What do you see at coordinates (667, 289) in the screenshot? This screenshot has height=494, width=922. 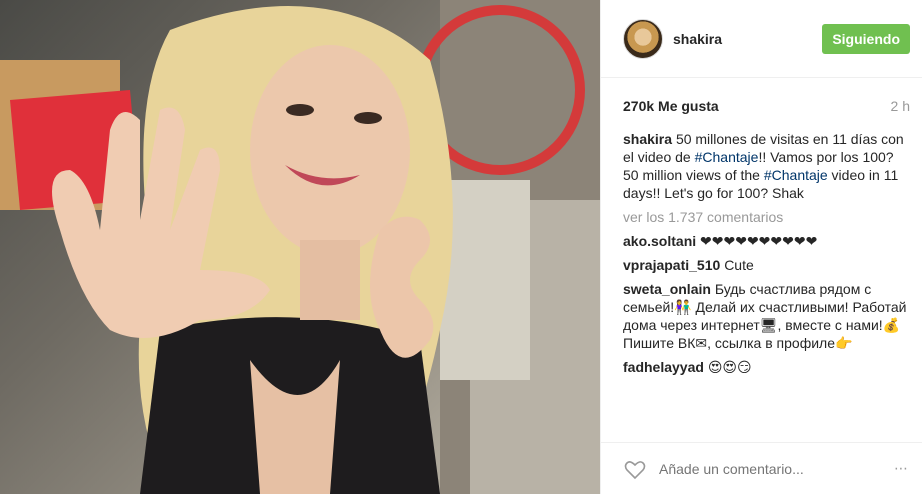 I see `comment-username: sweta_onlain` at bounding box center [667, 289].